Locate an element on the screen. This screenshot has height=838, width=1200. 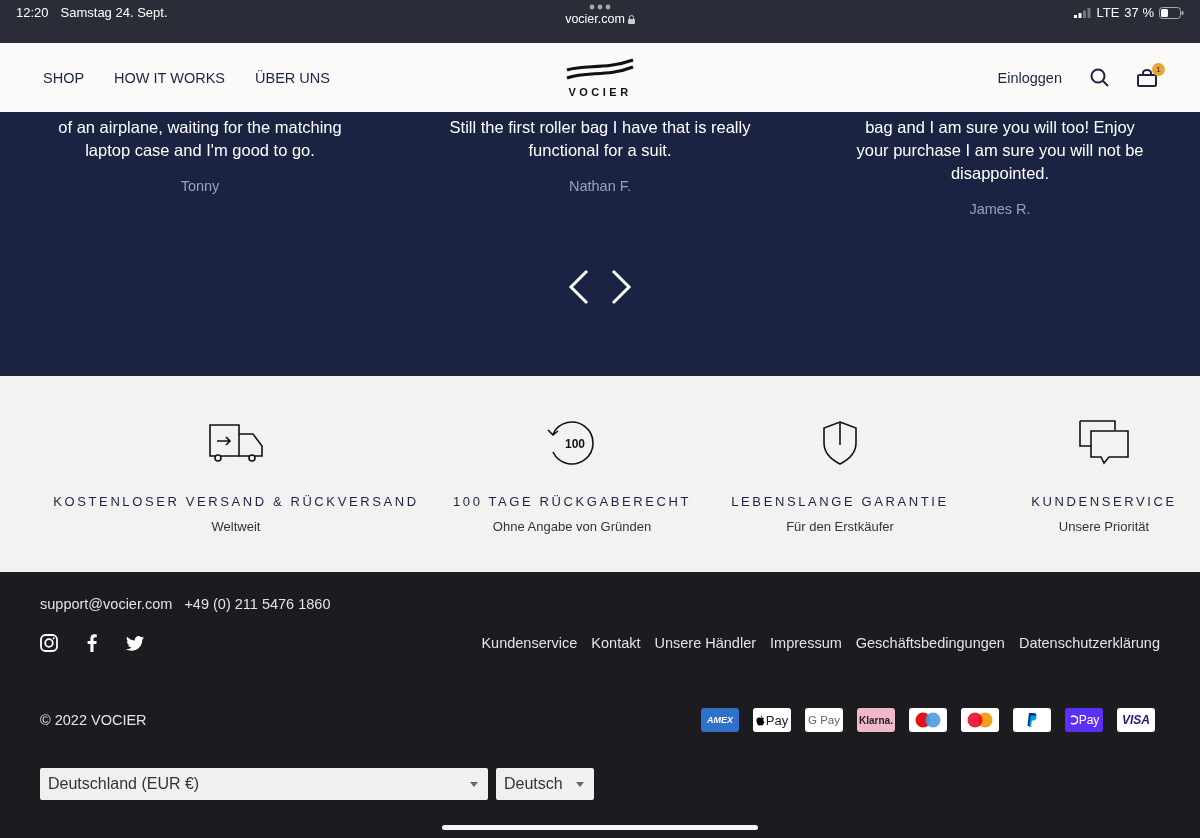
amex-card-logo: AMEX is located at coordinates (720, 720).